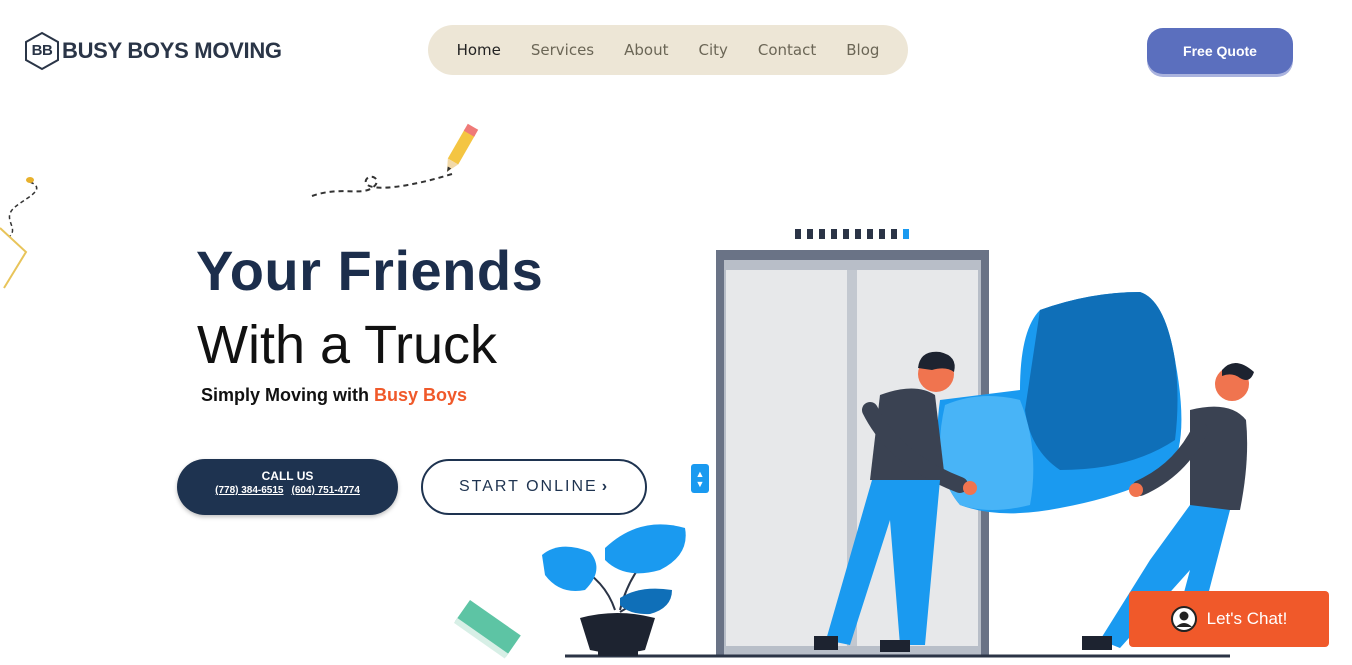 Image resolution: width=1352 pixels, height=665 pixels. I want to click on hero-title-line1: Your Friends, so click(370, 270).